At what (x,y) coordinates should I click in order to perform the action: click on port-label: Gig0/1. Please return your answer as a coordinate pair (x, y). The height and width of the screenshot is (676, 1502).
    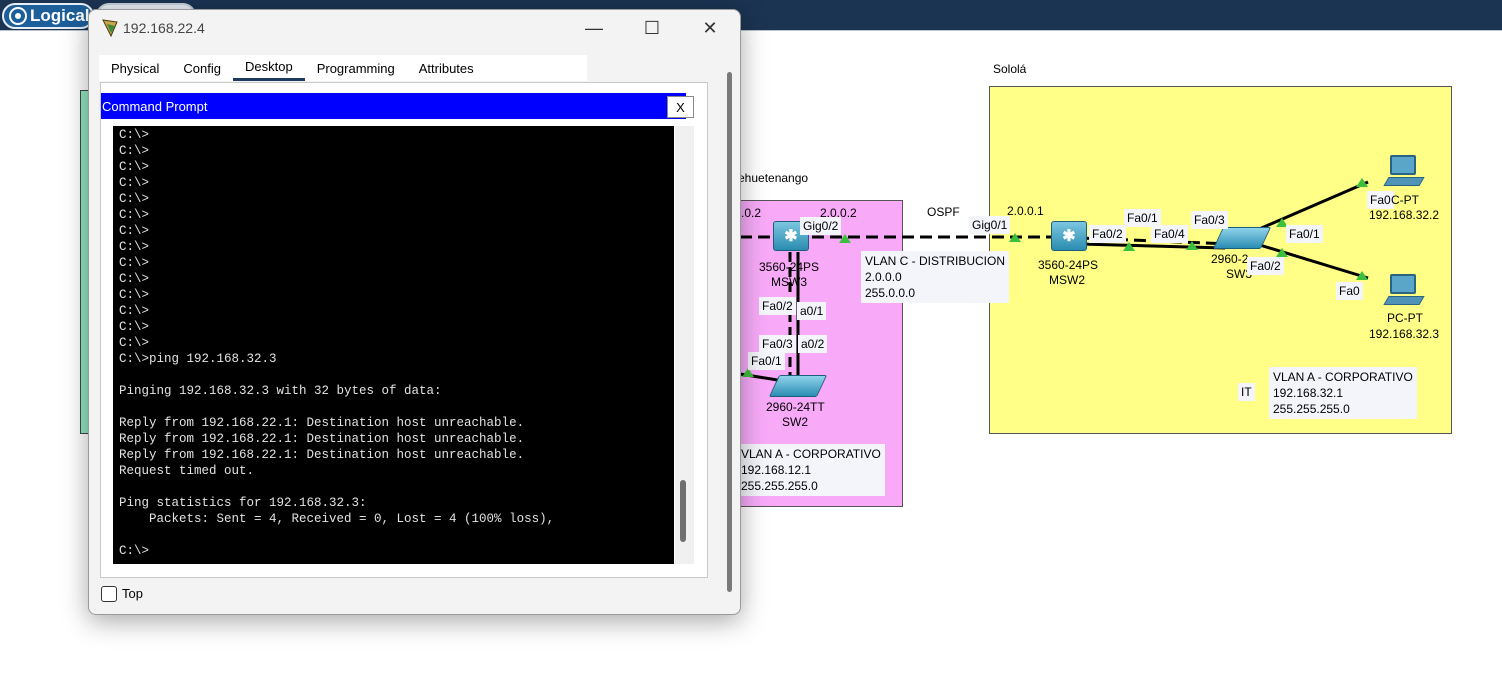
    Looking at the image, I should click on (990, 225).